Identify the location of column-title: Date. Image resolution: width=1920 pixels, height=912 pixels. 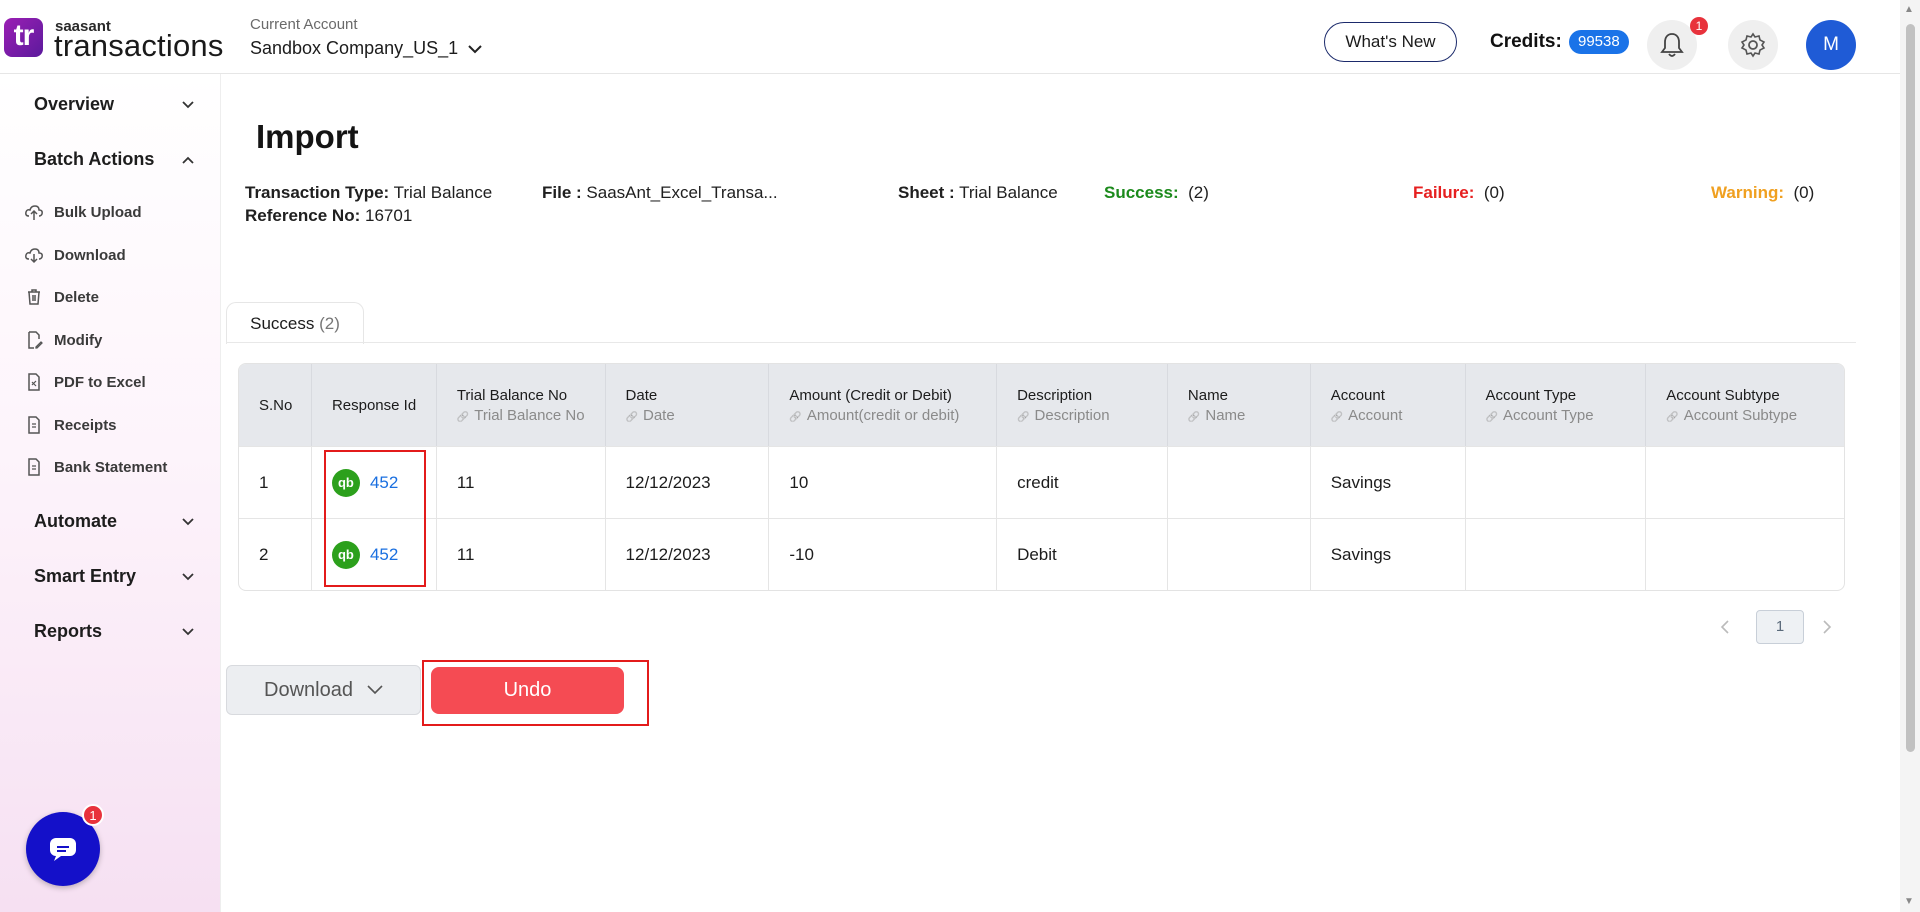
(641, 395).